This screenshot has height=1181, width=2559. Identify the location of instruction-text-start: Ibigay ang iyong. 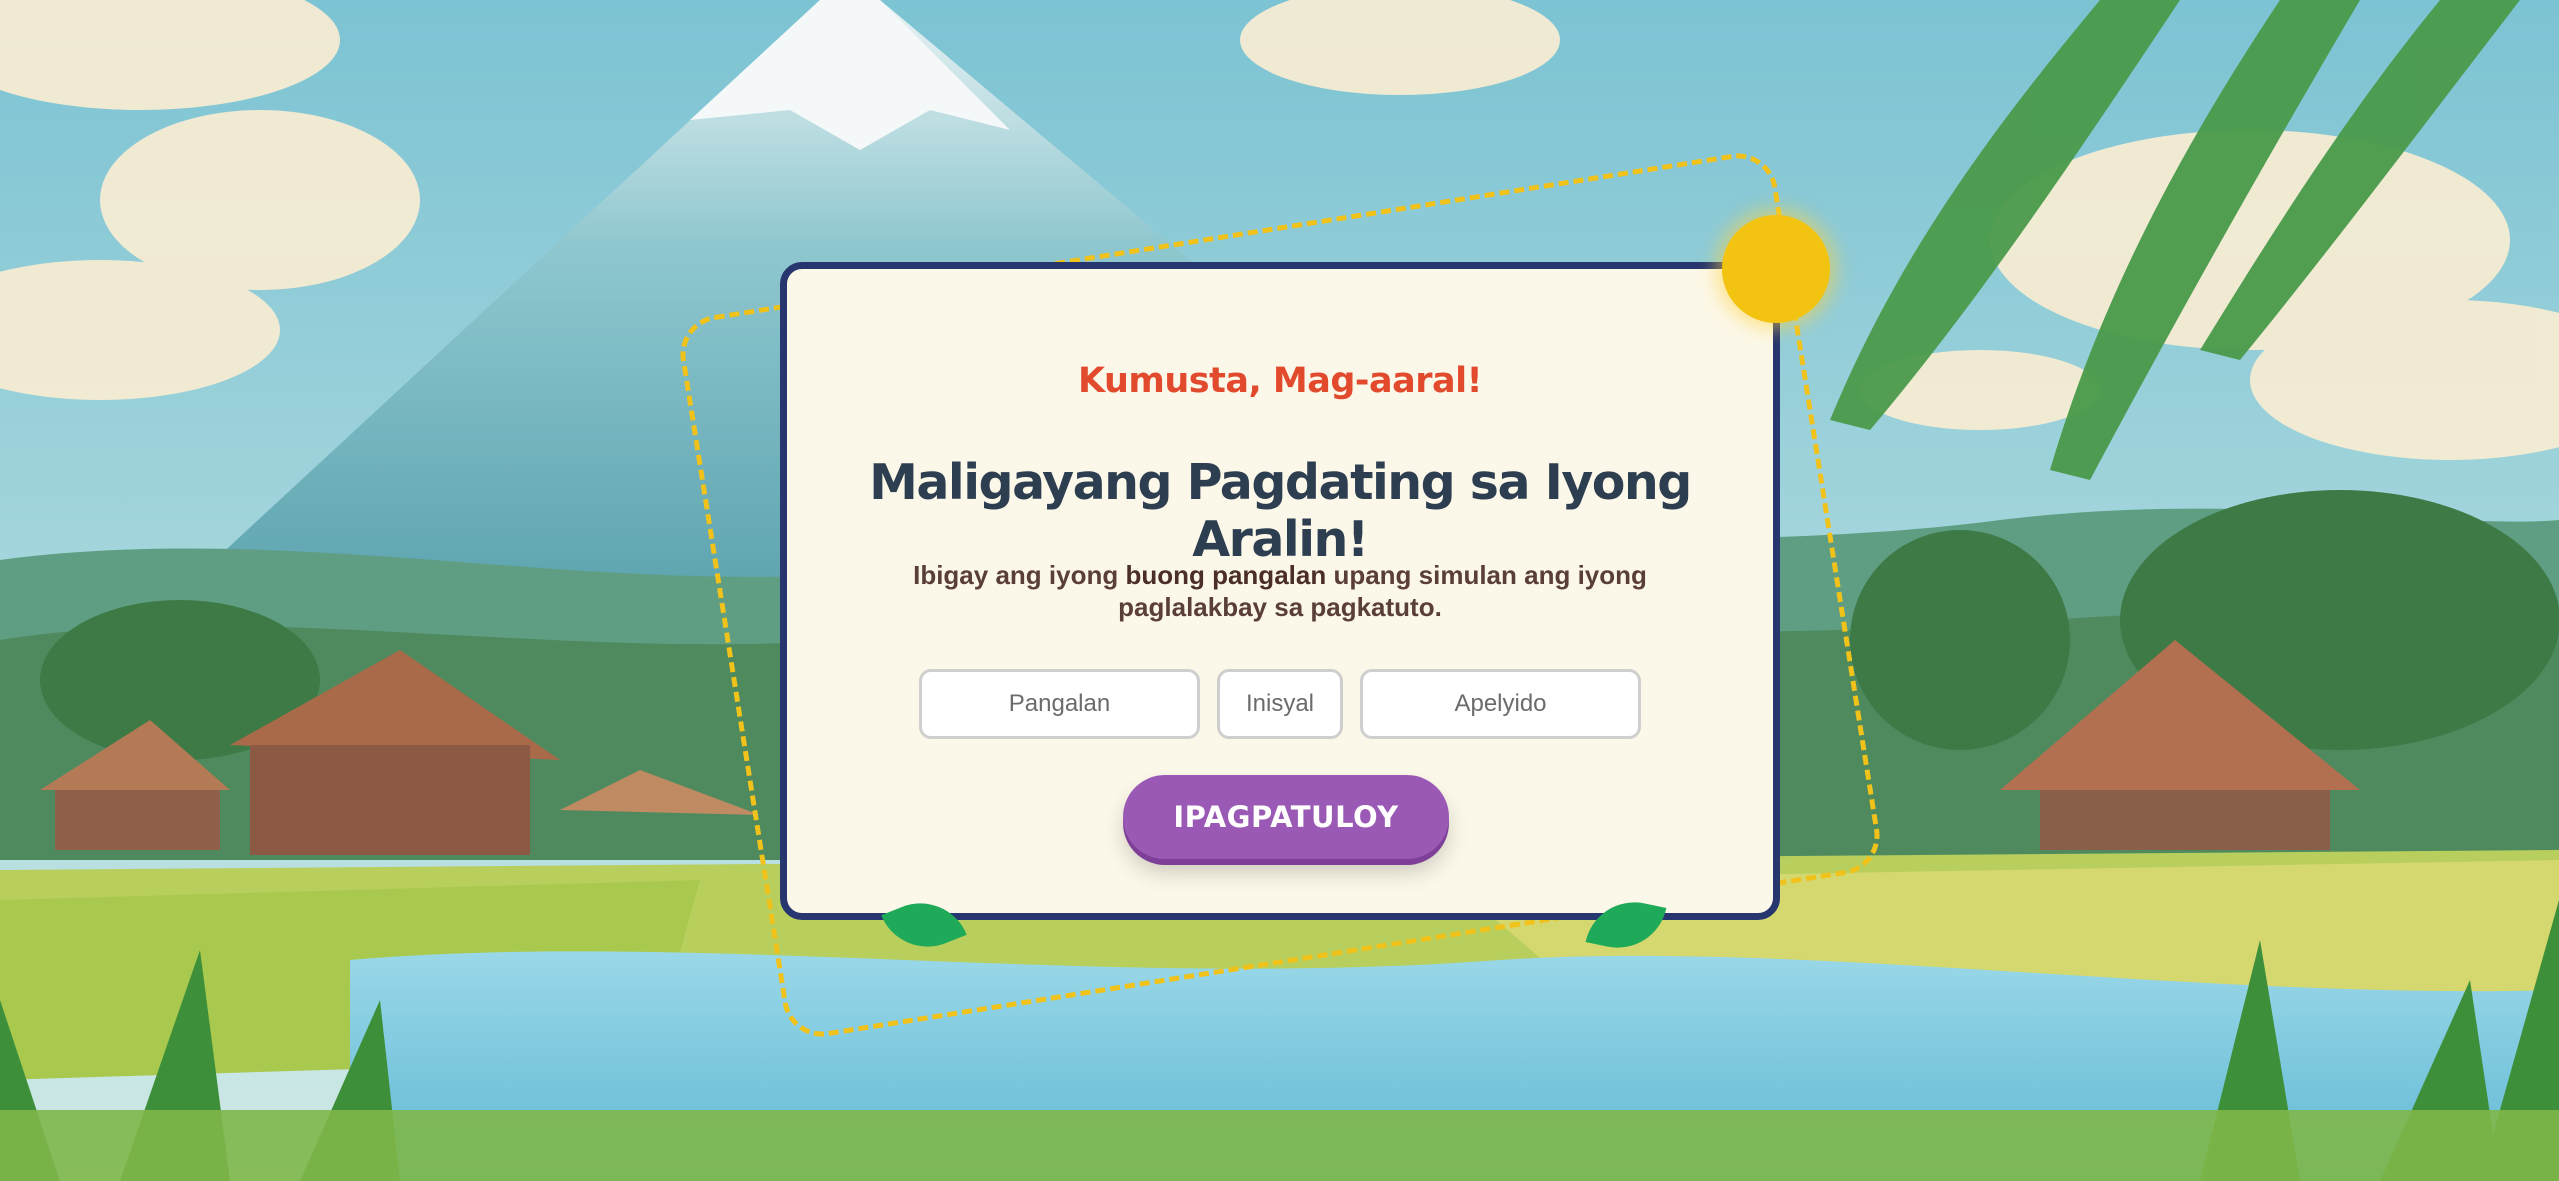
(1019, 575).